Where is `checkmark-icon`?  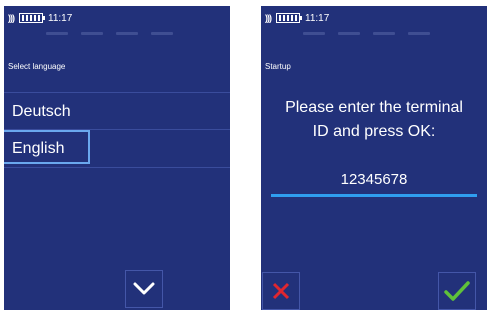 checkmark-icon is located at coordinates (457, 291).